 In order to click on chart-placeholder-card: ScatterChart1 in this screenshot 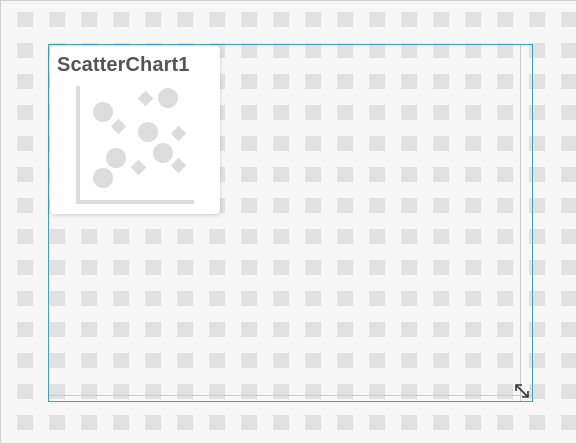, I will do `click(135, 130)`.